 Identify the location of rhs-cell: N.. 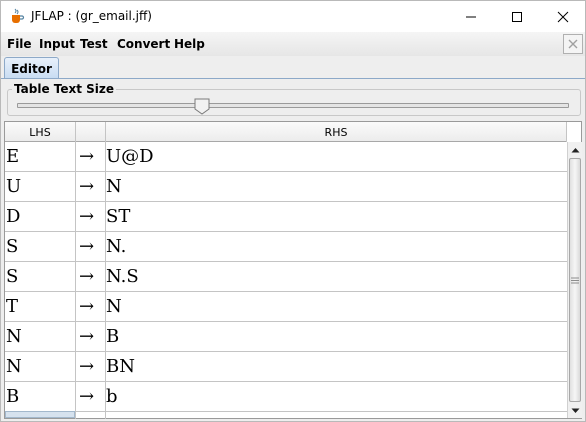
(336, 247).